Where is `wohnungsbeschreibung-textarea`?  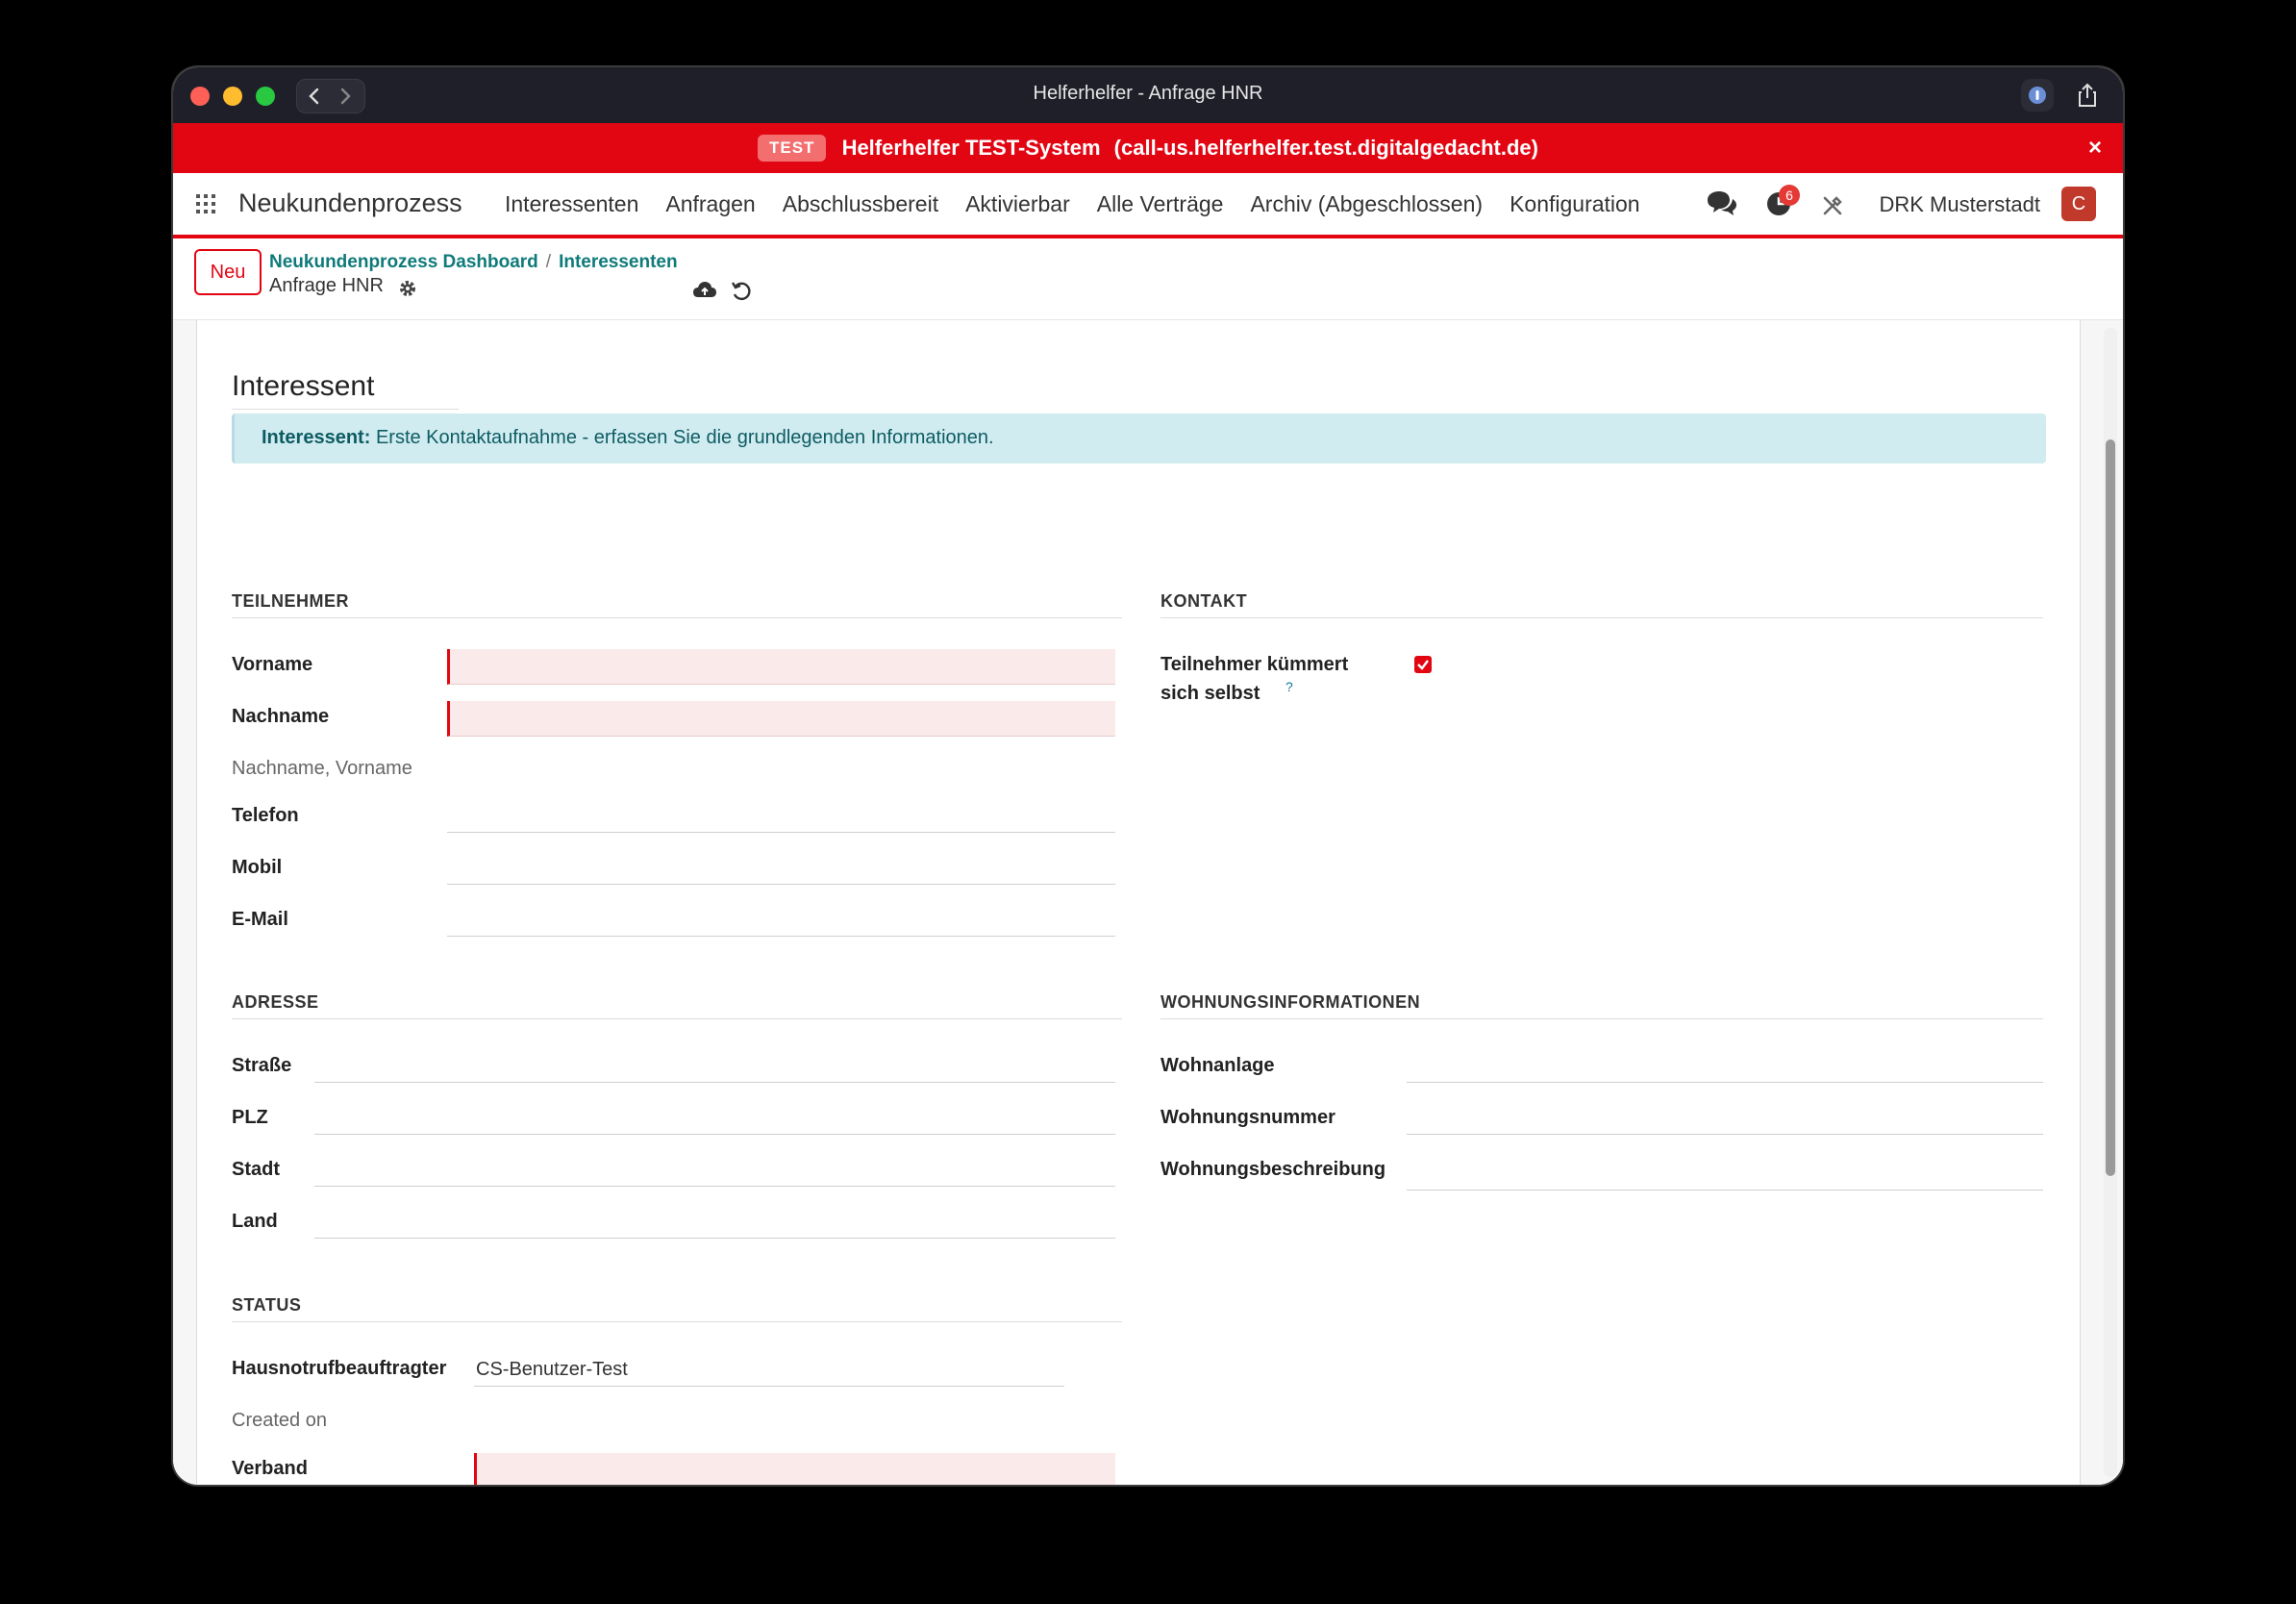 wohnungsbeschreibung-textarea is located at coordinates (1725, 1170).